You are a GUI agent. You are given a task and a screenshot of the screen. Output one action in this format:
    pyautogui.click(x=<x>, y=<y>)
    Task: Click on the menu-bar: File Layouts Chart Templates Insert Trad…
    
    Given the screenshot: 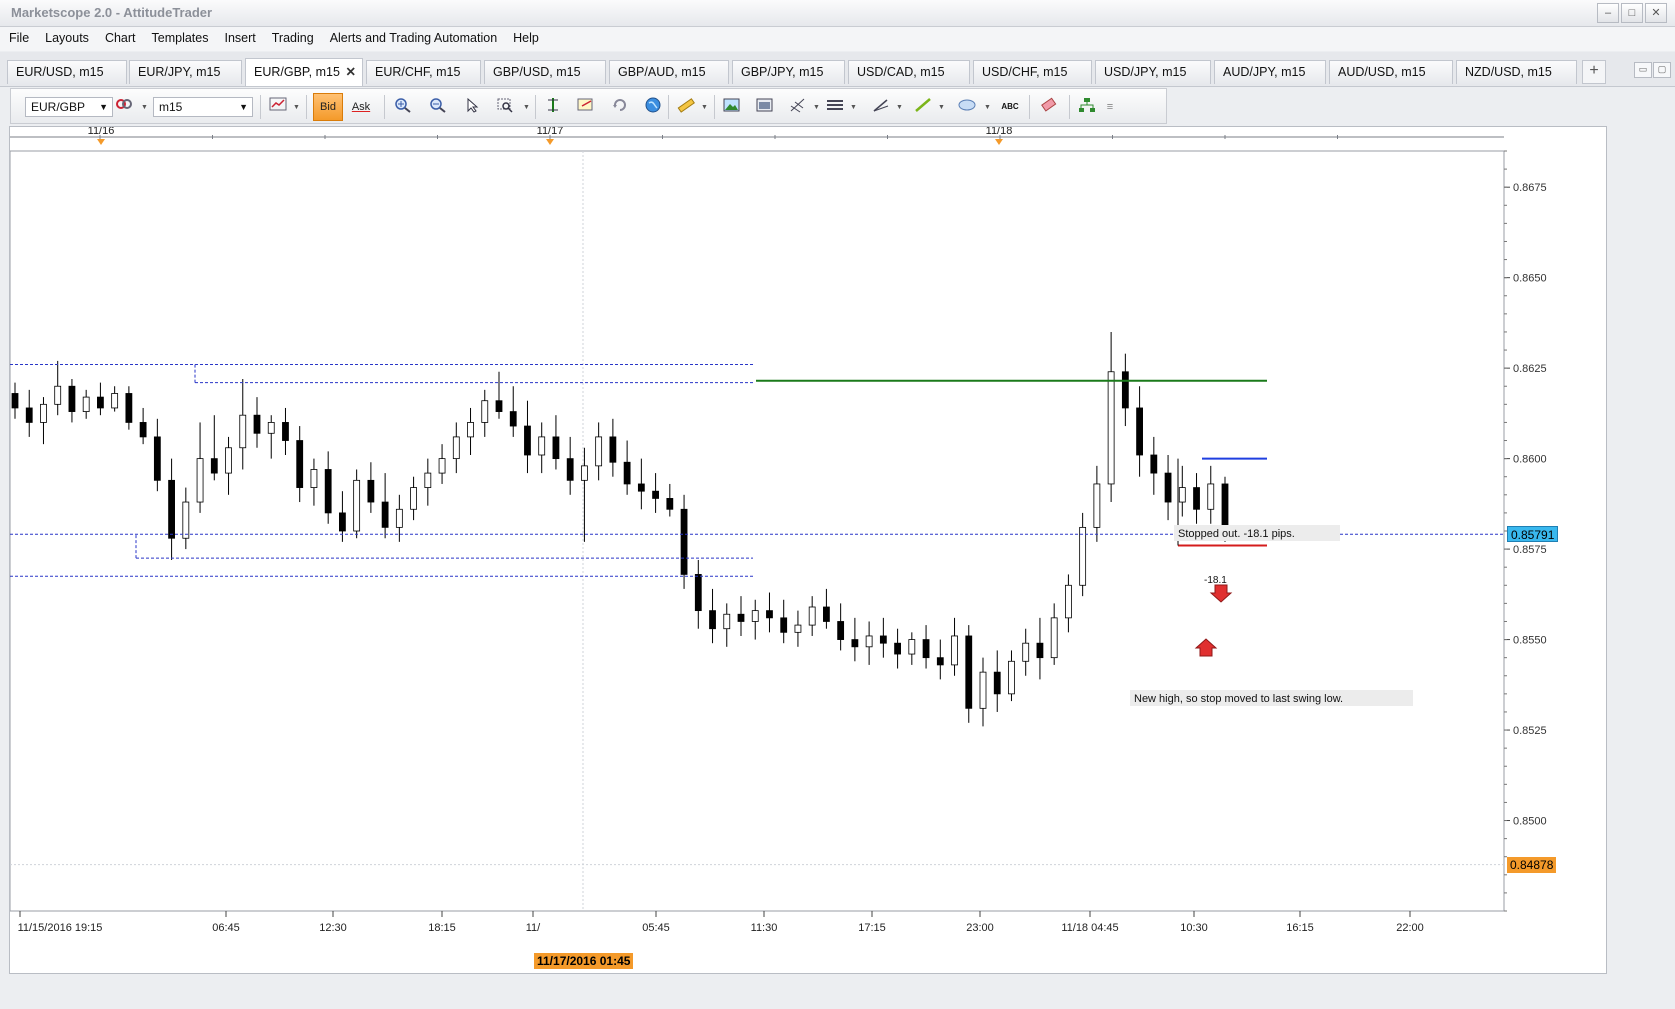 What is the action you would take?
    pyautogui.click(x=837, y=39)
    